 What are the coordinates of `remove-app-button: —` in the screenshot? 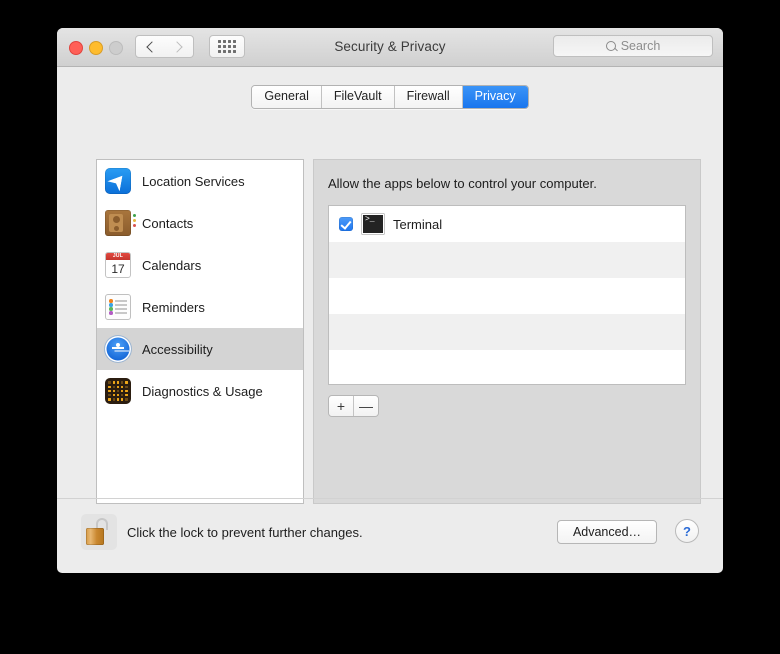 It's located at (366, 406).